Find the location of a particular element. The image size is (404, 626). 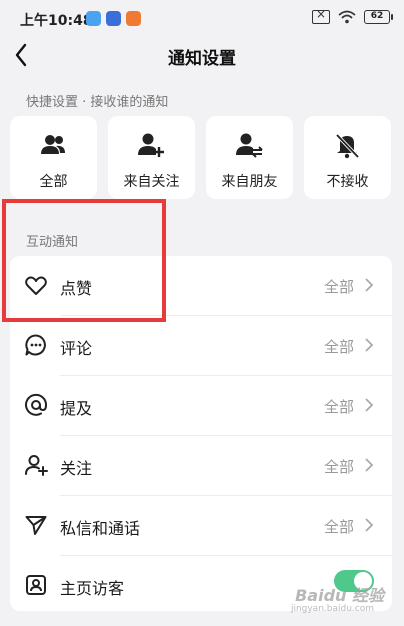

interaction-section-label: 互动通知 is located at coordinates (52, 242).